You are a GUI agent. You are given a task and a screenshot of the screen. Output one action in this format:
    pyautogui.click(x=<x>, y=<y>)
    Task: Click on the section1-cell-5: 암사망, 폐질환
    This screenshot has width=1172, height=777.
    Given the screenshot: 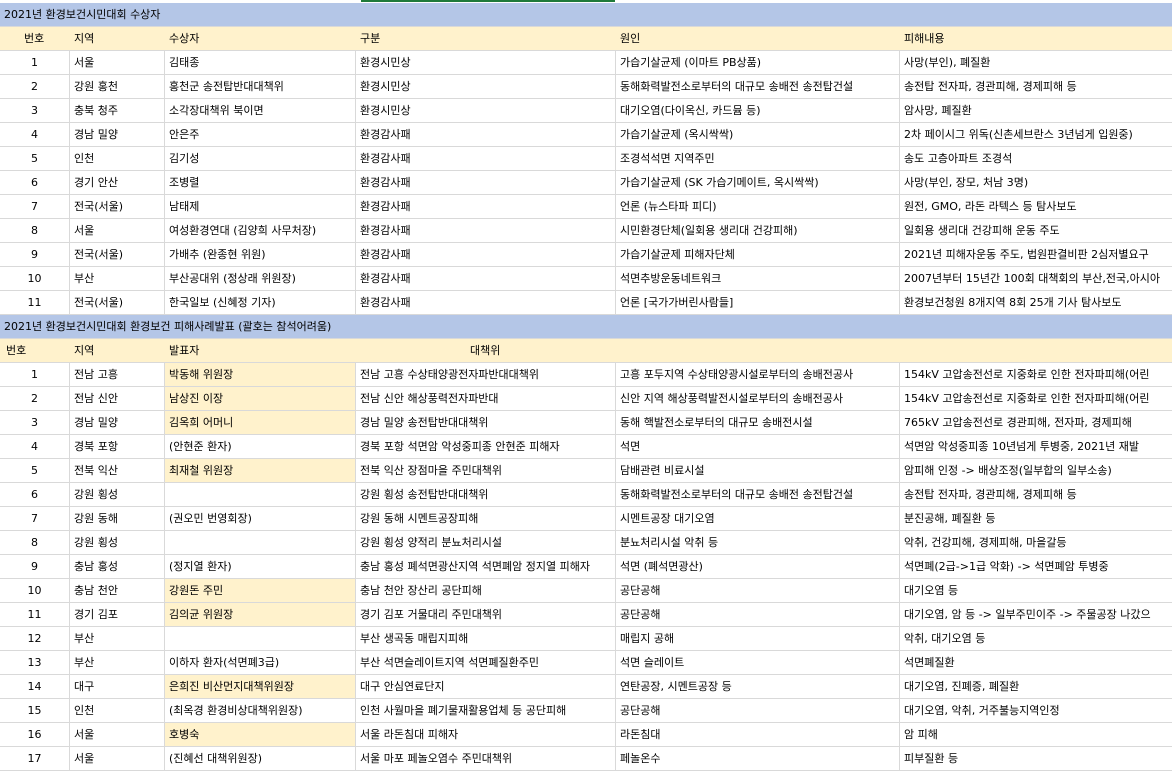 What is the action you would take?
    pyautogui.click(x=1036, y=110)
    